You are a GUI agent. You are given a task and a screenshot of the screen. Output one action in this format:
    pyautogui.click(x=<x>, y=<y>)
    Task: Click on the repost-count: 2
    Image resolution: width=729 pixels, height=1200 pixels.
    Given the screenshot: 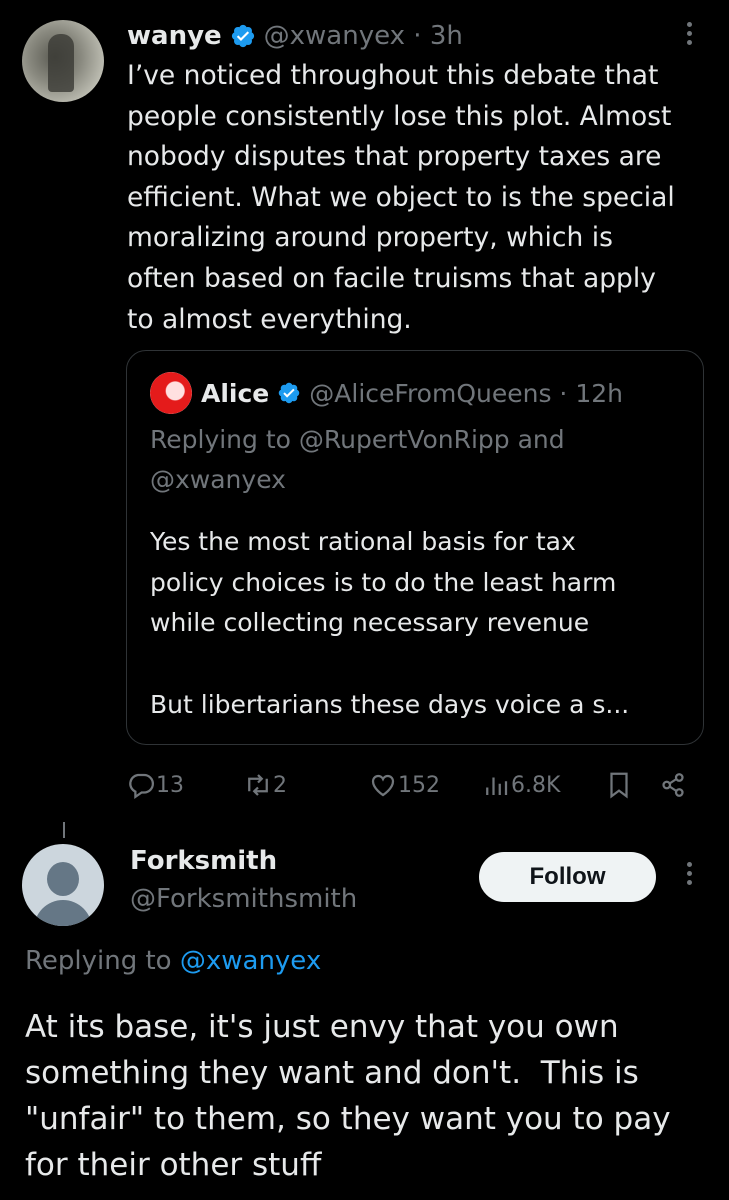 What is the action you would take?
    pyautogui.click(x=280, y=785)
    